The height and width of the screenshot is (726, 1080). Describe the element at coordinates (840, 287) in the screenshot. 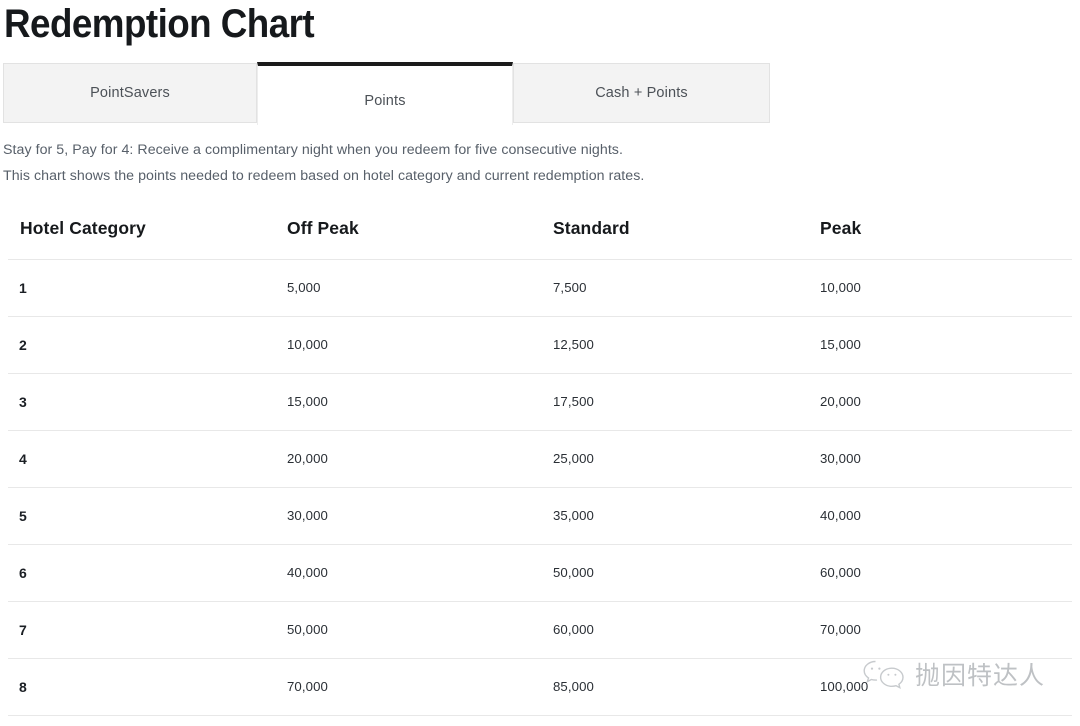

I see `cell-peak: 10,000` at that location.